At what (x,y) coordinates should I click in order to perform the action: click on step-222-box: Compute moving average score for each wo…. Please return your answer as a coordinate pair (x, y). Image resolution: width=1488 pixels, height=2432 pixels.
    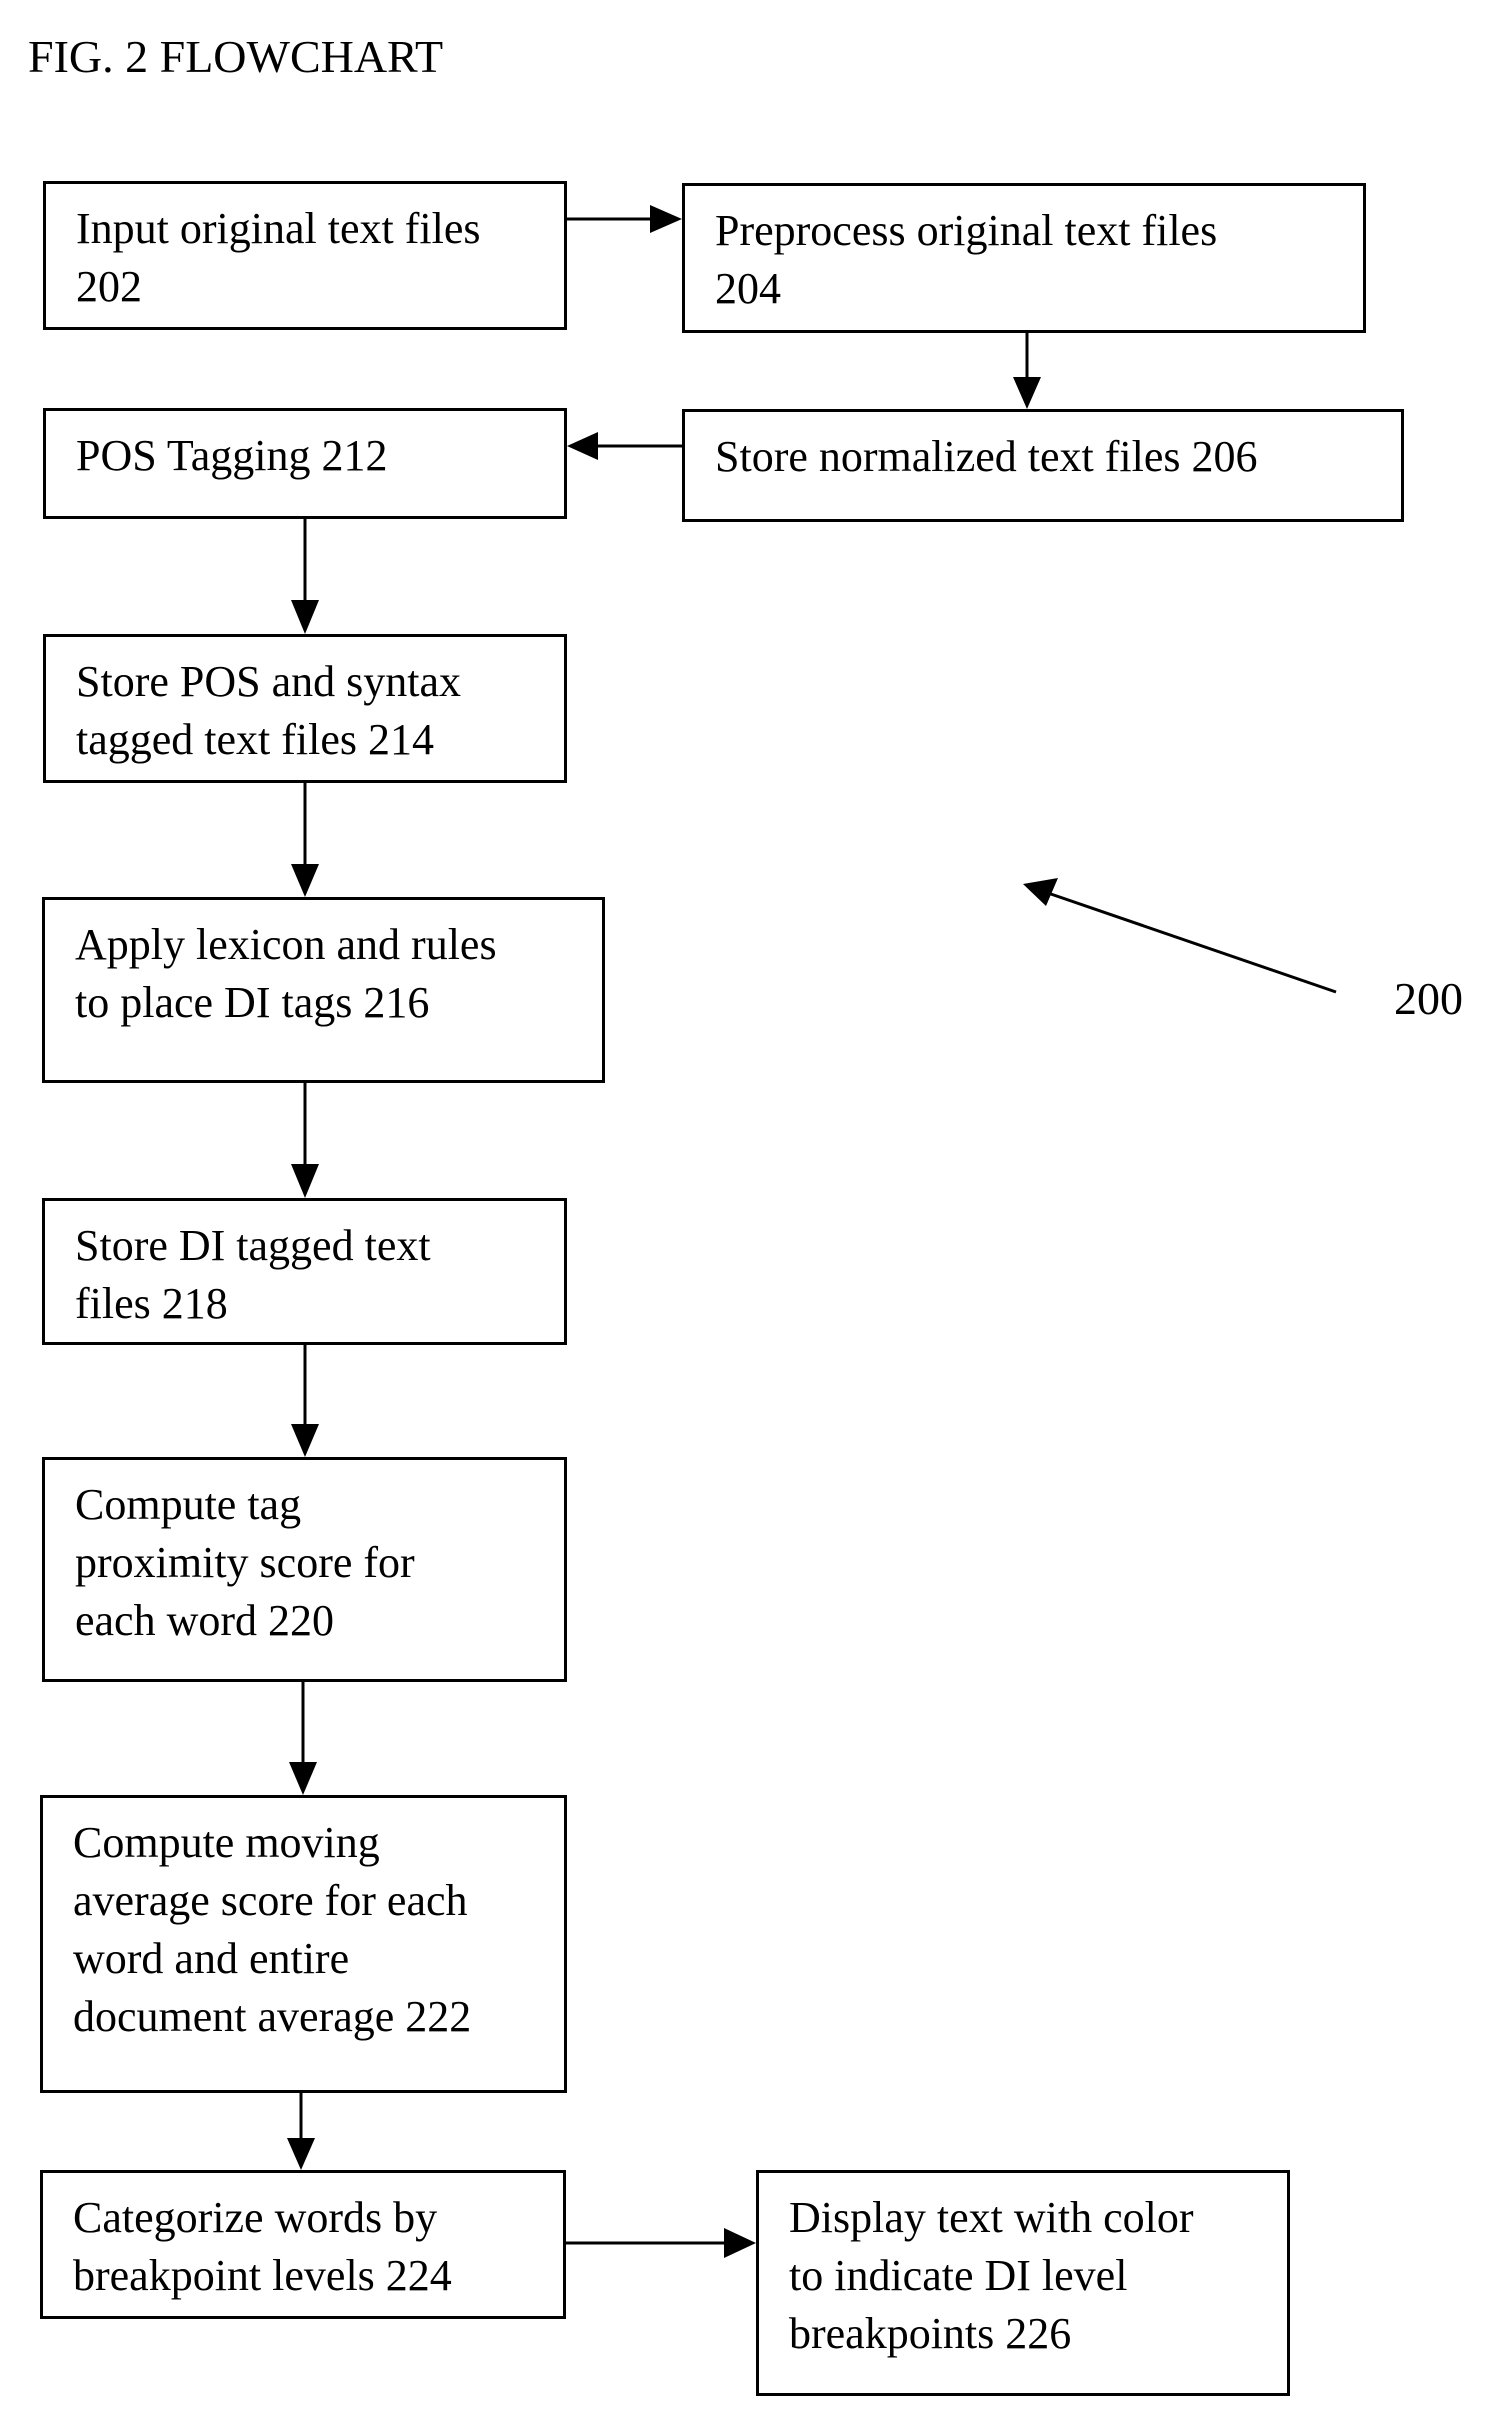
    Looking at the image, I should click on (303, 1944).